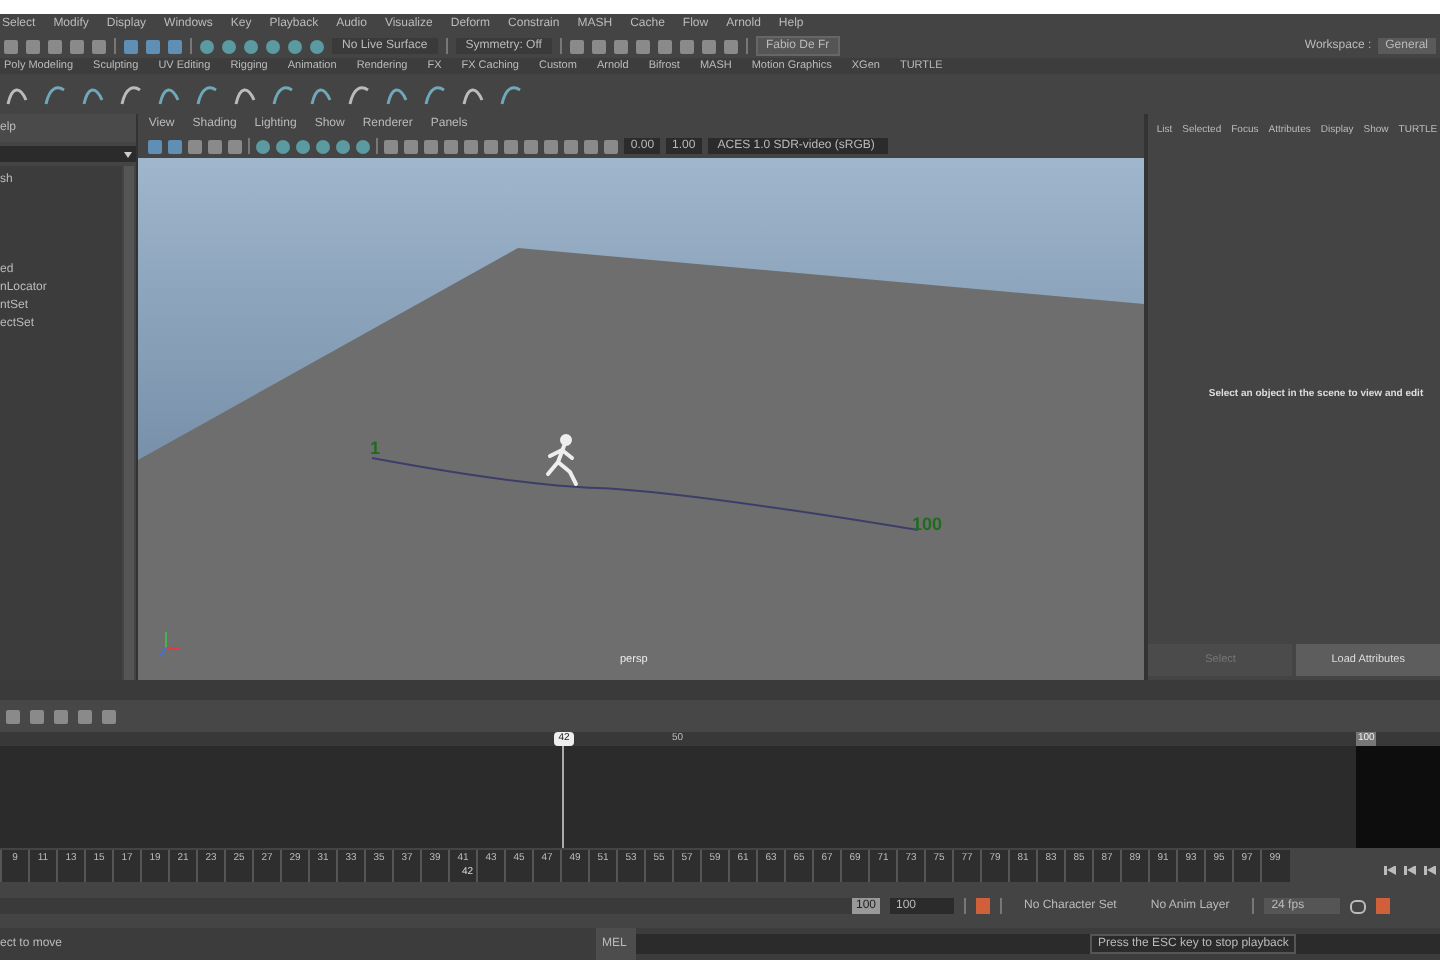 The width and height of the screenshot is (1440, 960). I want to click on out-of-range-area, so click(1398, 797).